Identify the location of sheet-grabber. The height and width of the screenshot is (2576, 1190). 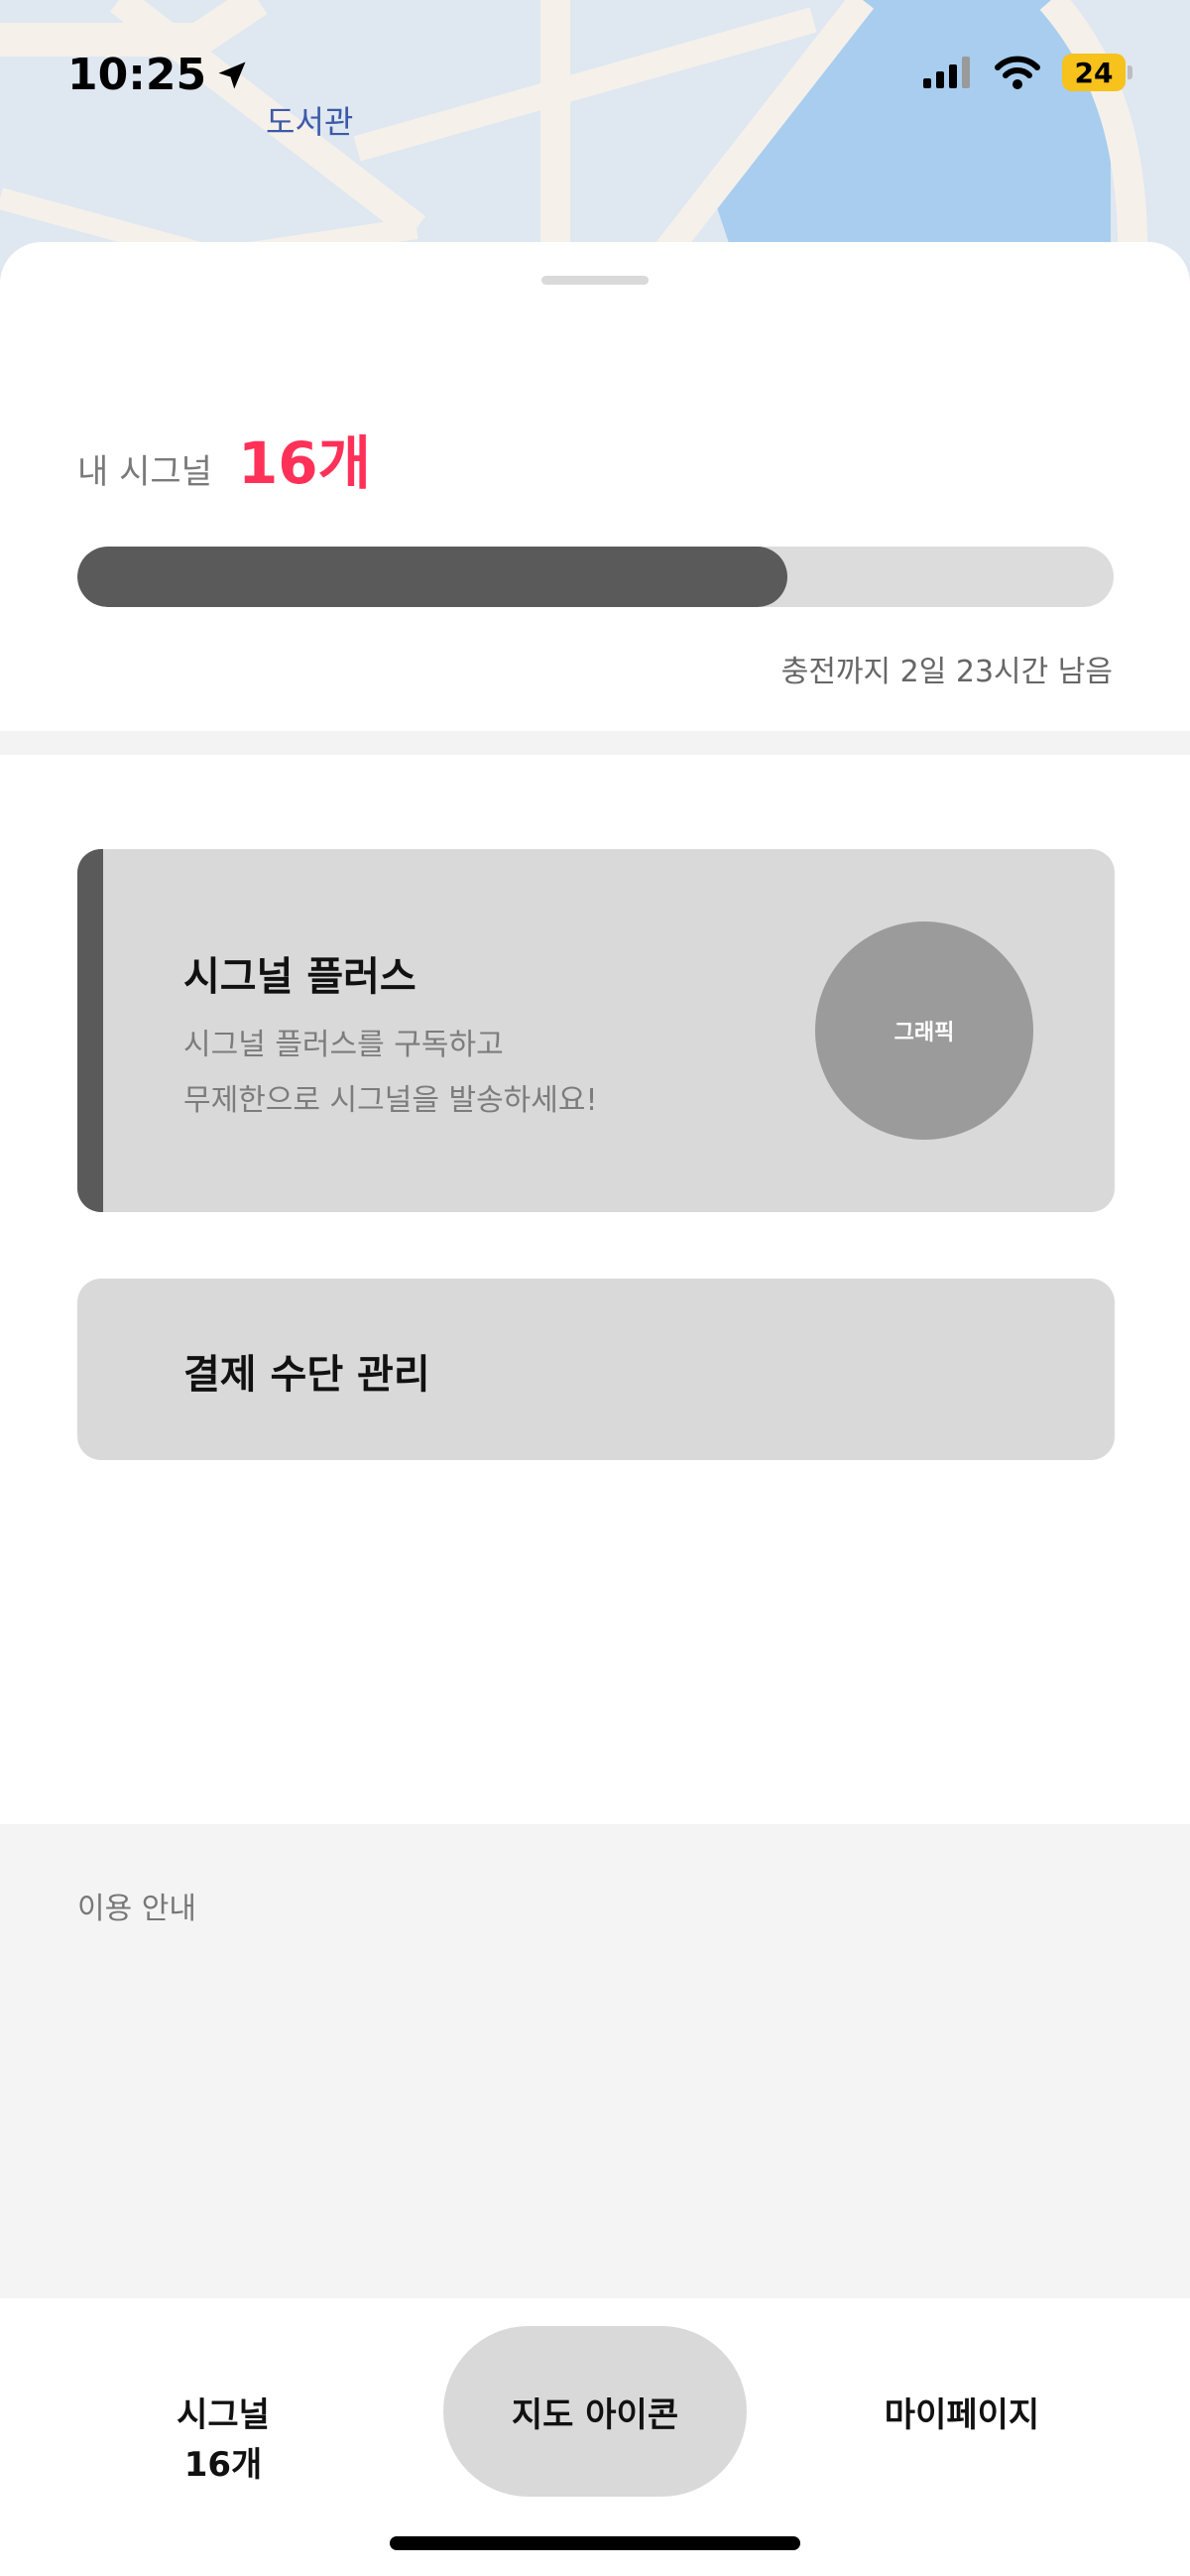
(595, 280).